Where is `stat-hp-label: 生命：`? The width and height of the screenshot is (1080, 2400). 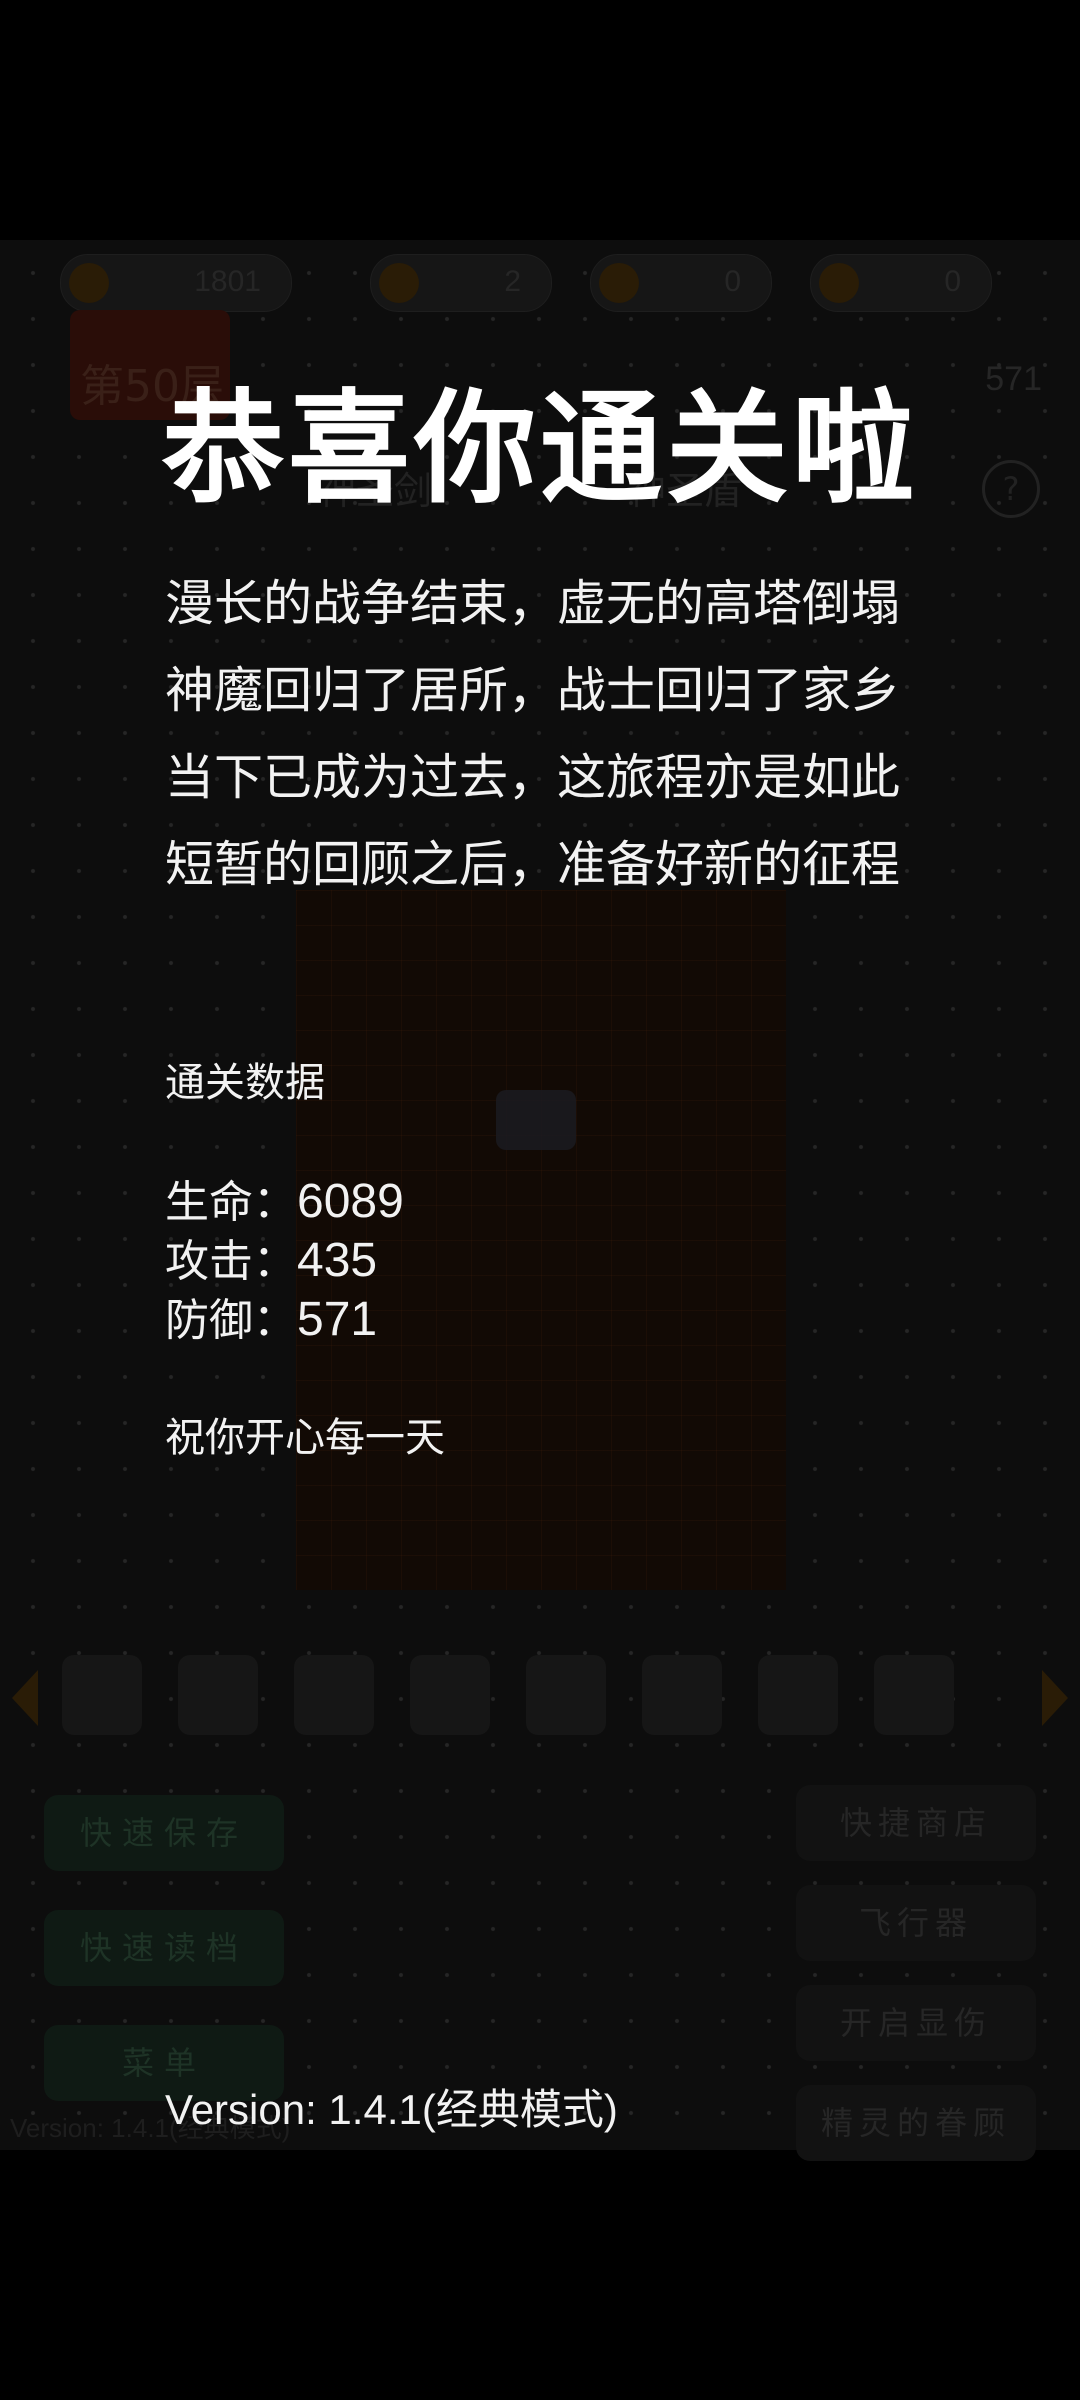
stat-hp-label: 生命： is located at coordinates (231, 1202).